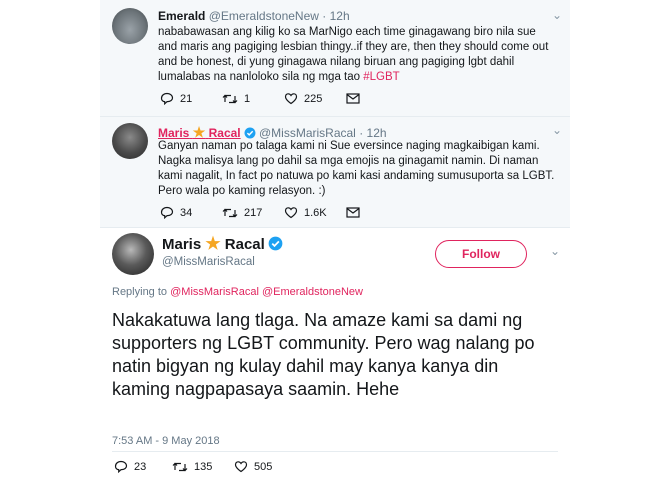  I want to click on reply-count: 21, so click(186, 98).